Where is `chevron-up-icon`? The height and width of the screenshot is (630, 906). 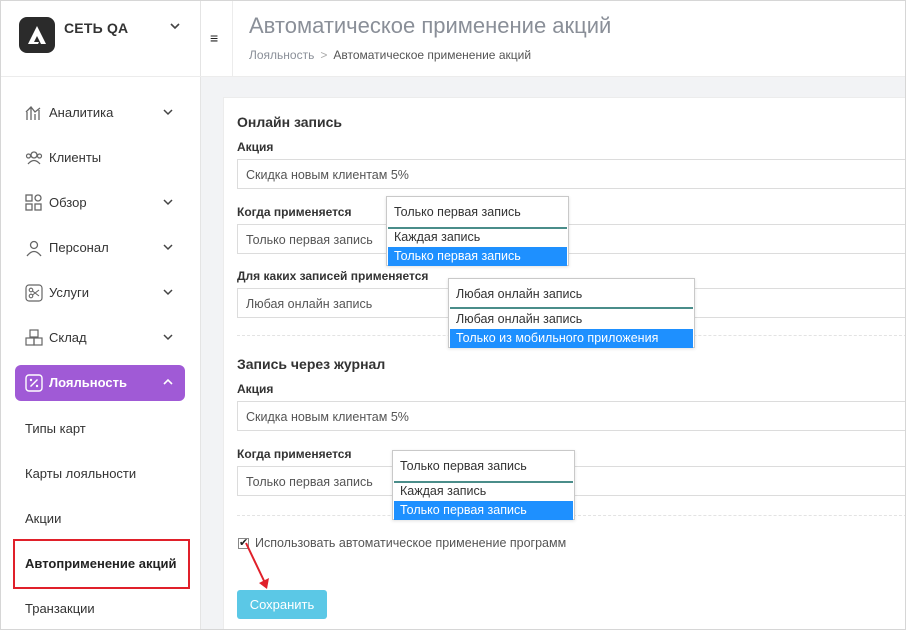 chevron-up-icon is located at coordinates (168, 381).